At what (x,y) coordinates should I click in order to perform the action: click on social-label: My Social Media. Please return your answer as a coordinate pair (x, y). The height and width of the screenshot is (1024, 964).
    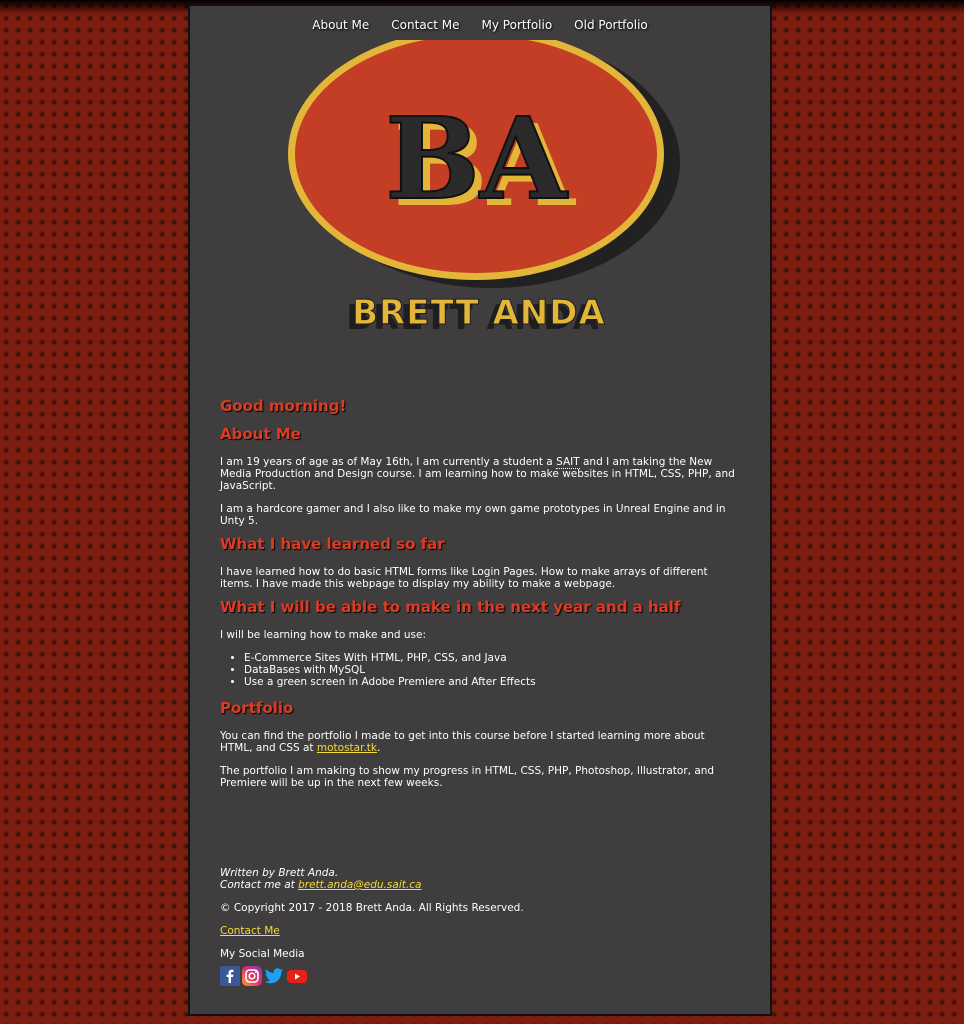
    Looking at the image, I should click on (262, 954).